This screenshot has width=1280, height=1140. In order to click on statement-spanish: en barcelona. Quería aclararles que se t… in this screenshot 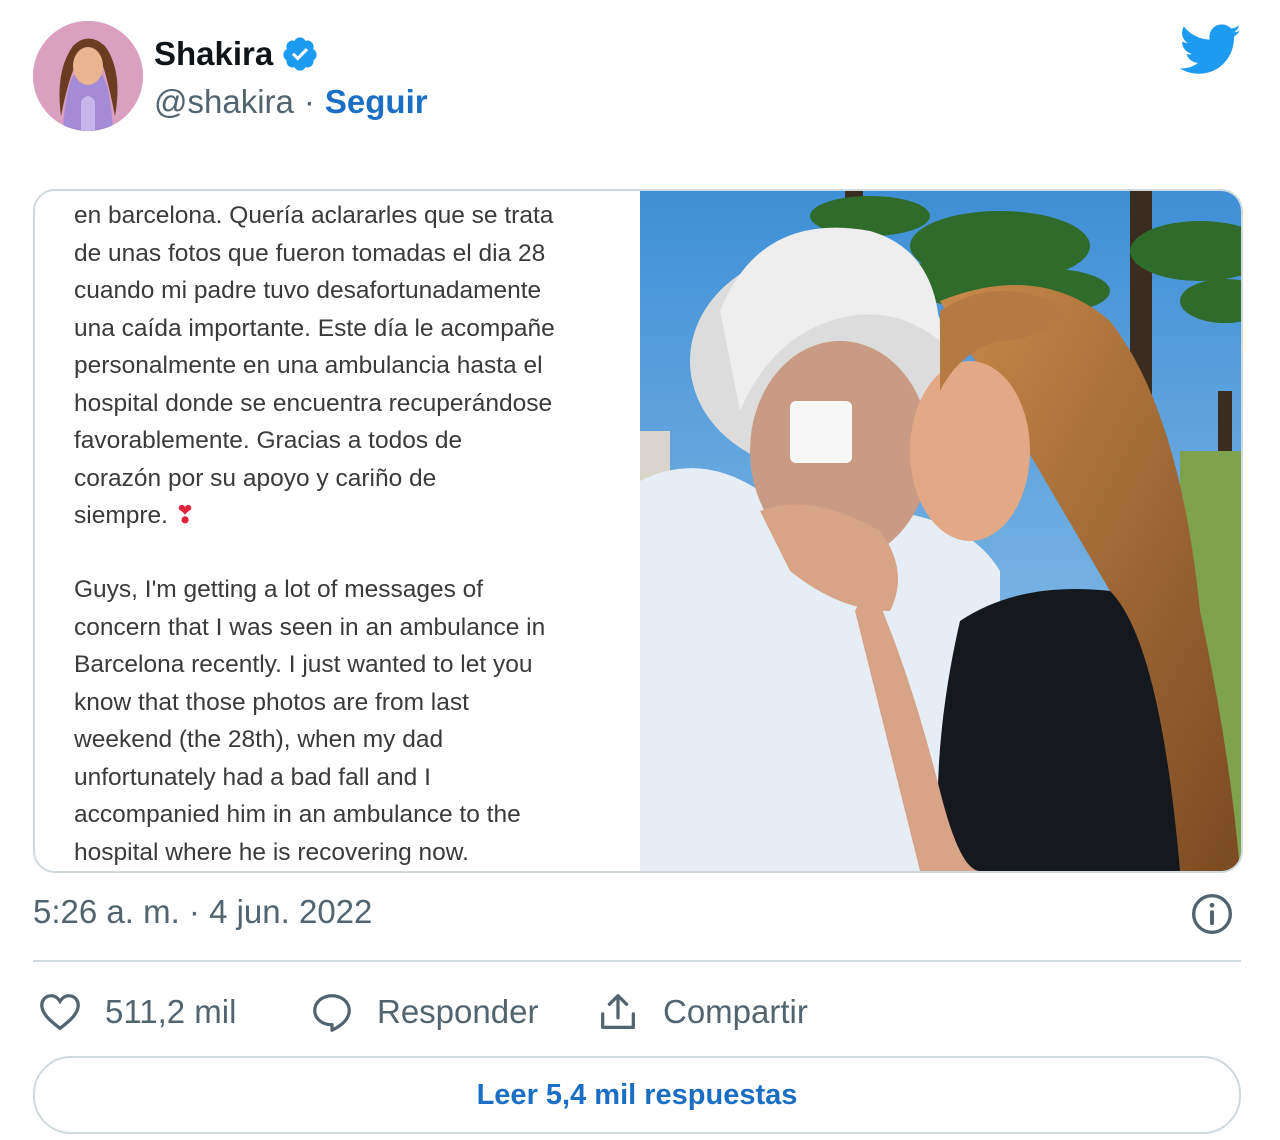, I will do `click(354, 366)`.